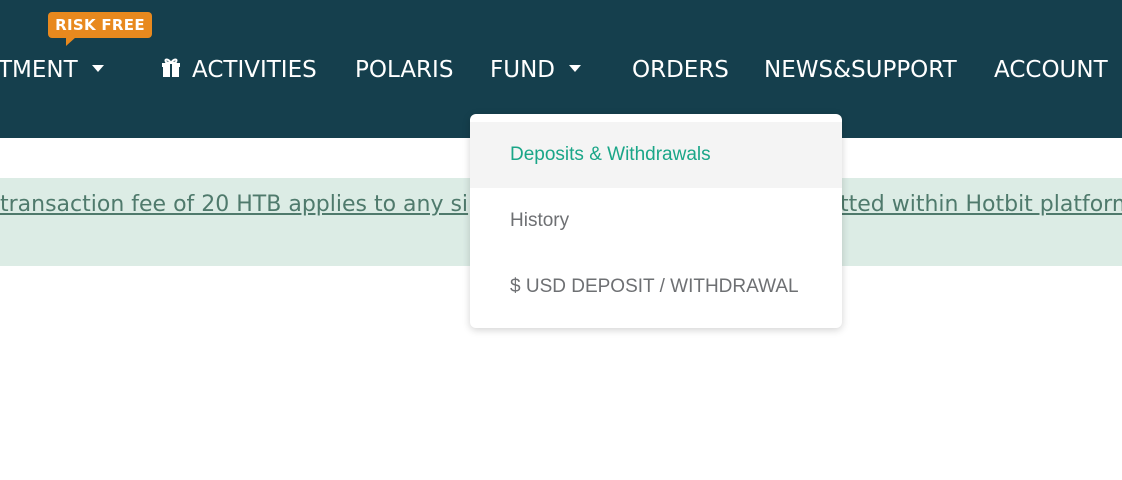 The image size is (1122, 480). What do you see at coordinates (656, 155) in the screenshot?
I see `dropdown-item-deposits-withdrawals: Deposits & Withdrawals` at bounding box center [656, 155].